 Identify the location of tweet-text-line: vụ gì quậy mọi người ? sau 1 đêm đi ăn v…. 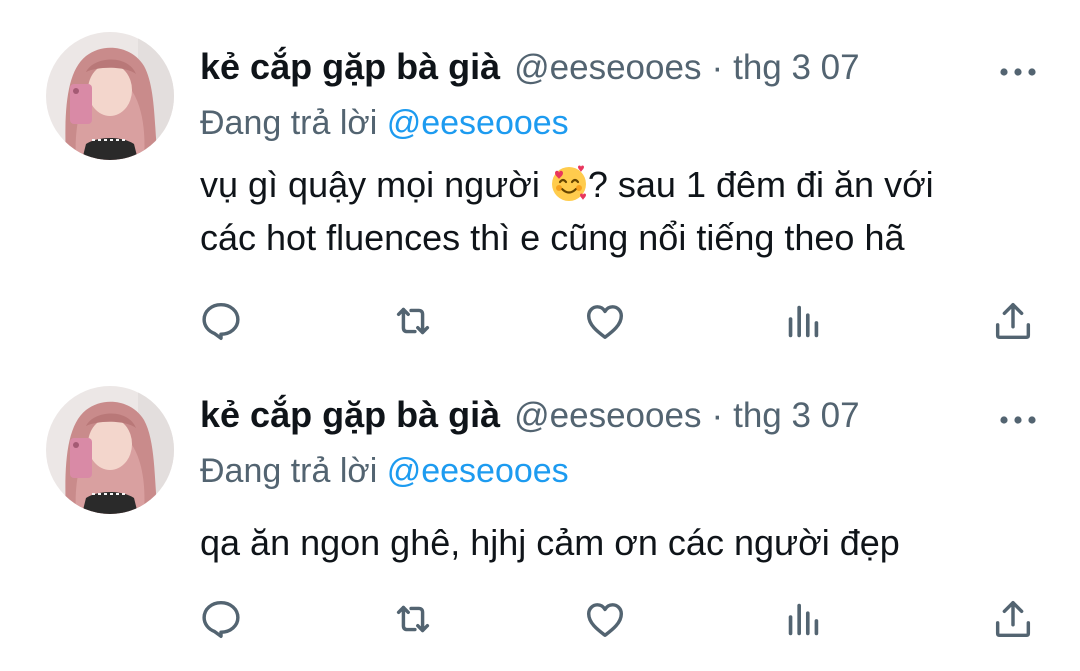
(567, 184).